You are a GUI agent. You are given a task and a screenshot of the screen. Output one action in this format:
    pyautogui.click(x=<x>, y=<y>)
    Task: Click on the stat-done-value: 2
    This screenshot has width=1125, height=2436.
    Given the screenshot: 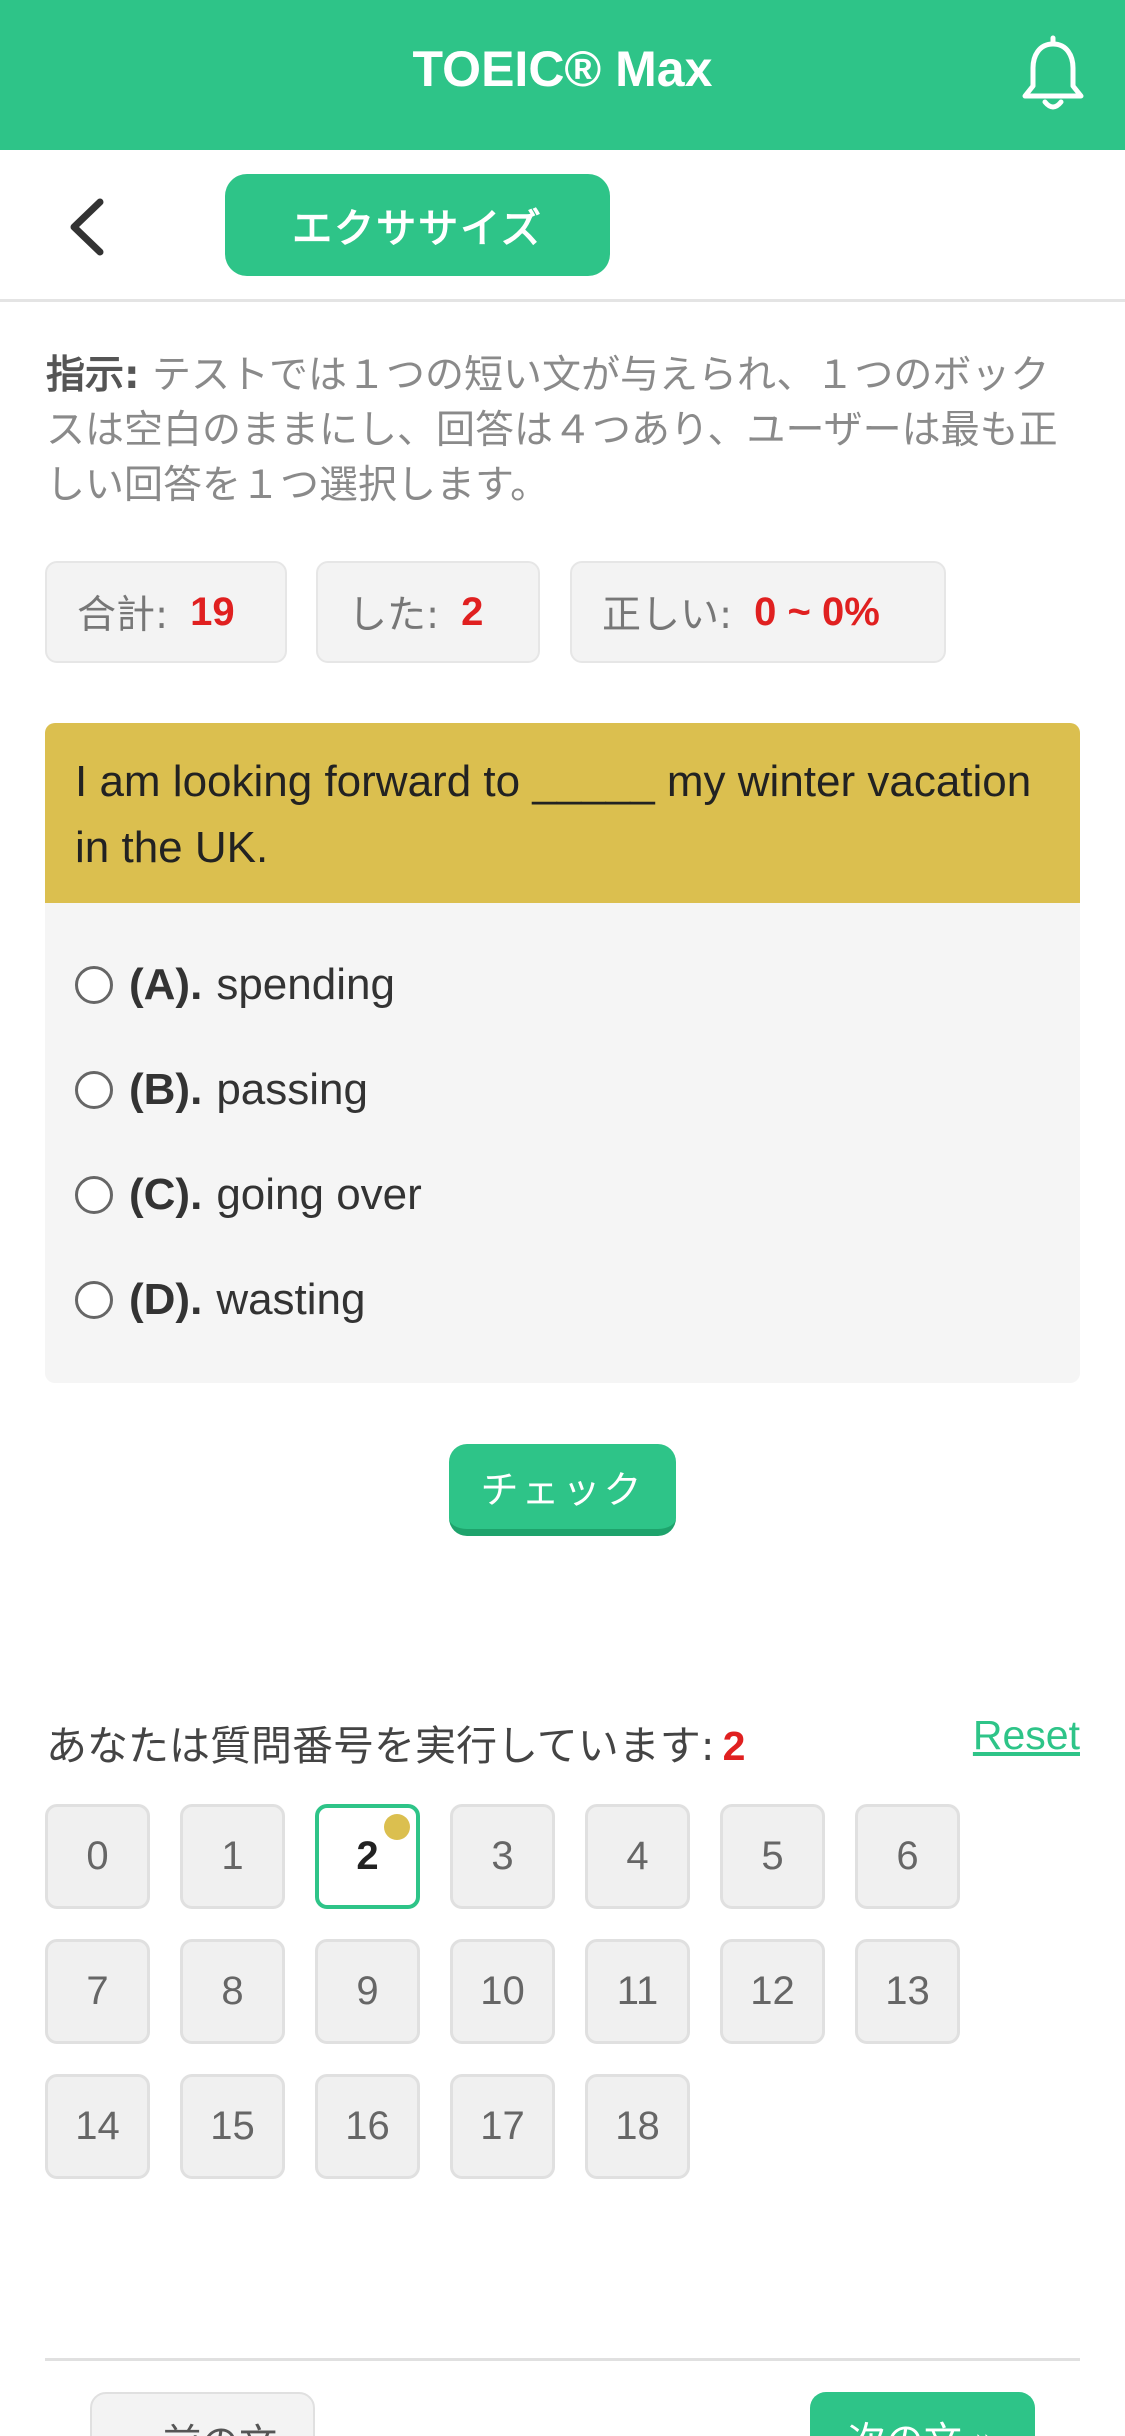 What is the action you would take?
    pyautogui.click(x=472, y=611)
    